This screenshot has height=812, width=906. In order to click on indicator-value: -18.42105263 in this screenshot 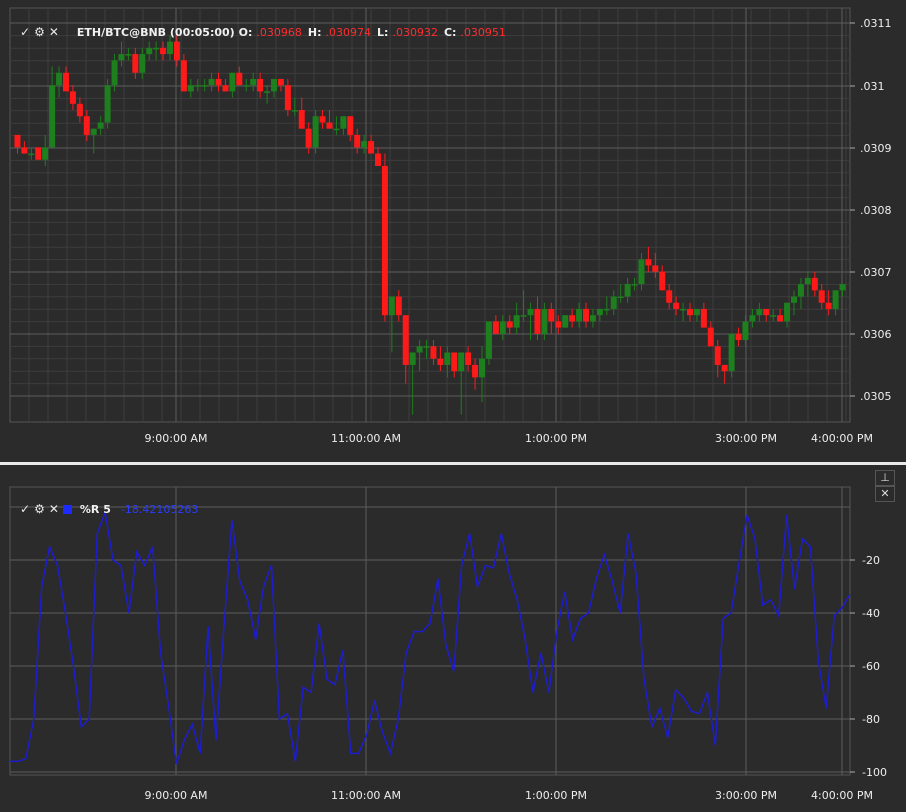, I will do `click(159, 509)`.